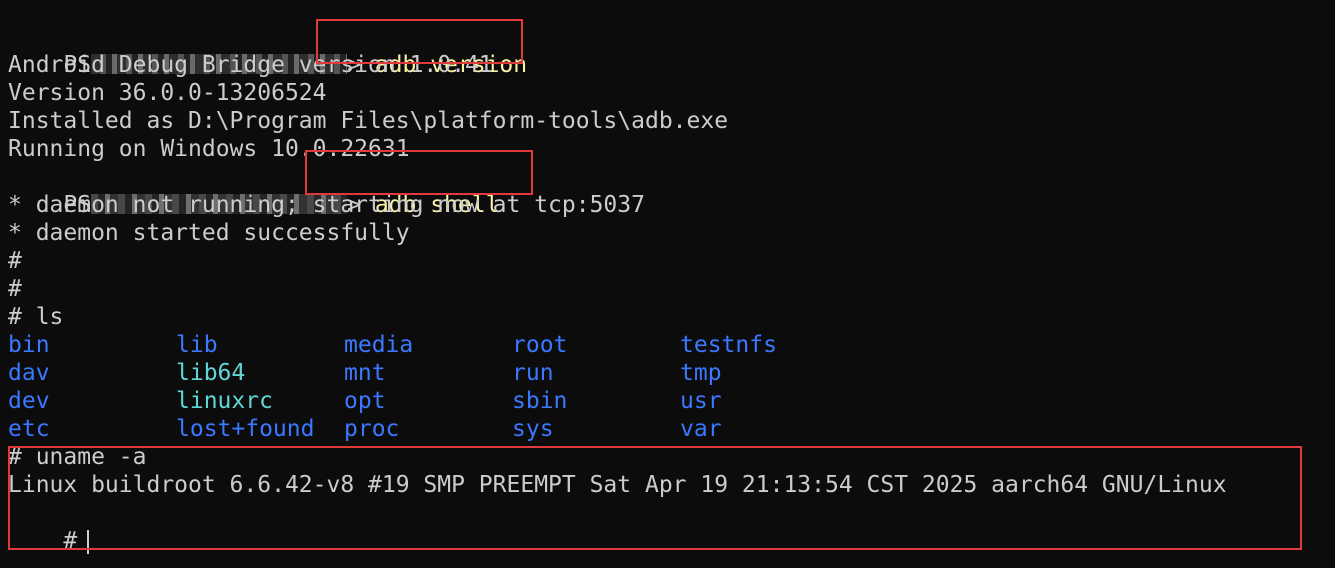  What do you see at coordinates (29, 429) in the screenshot?
I see `ls-entry-dir: etc` at bounding box center [29, 429].